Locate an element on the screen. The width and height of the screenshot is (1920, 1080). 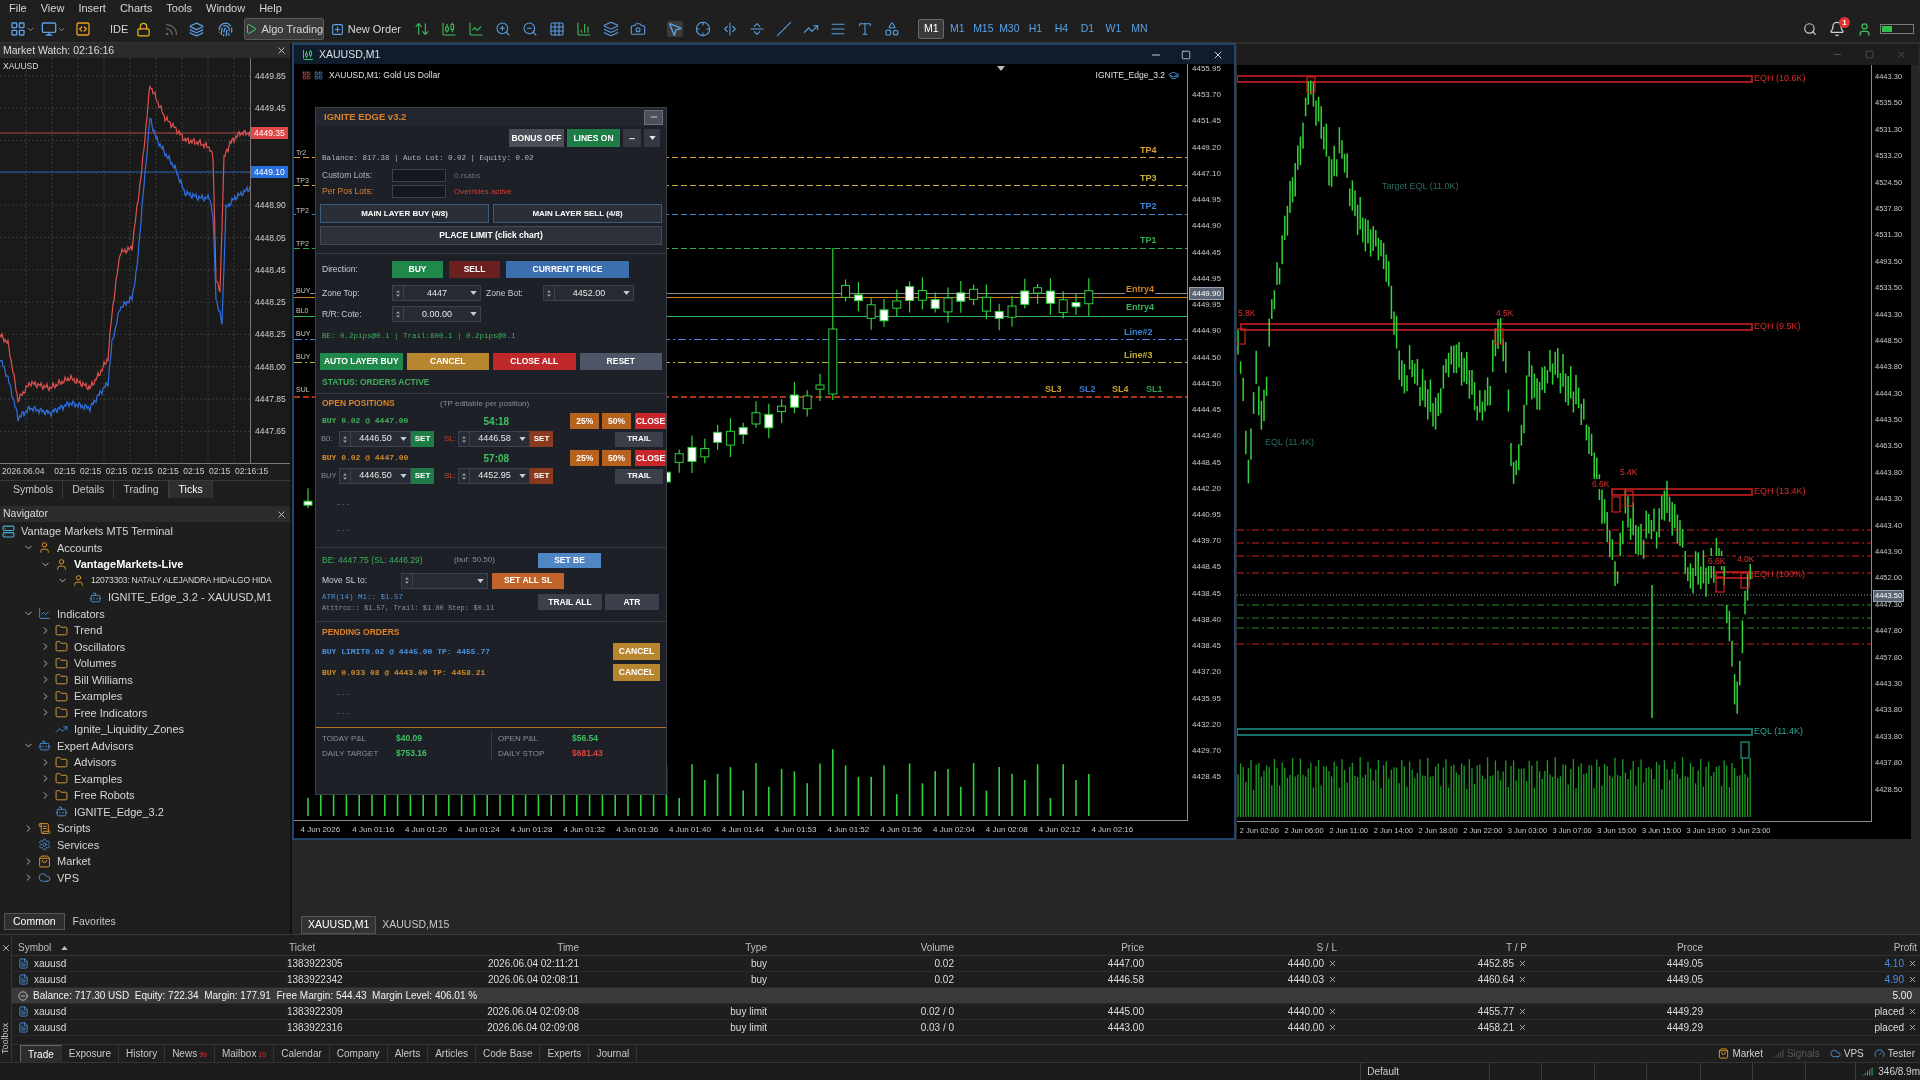
horizontal-line-icon is located at coordinates (757, 29).